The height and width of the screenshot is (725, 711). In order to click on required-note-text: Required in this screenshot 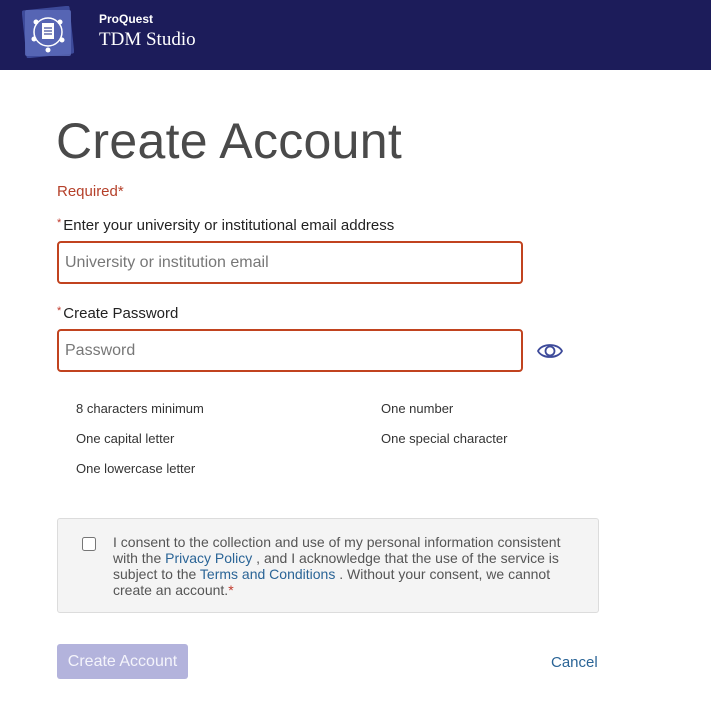, I will do `click(87, 191)`.